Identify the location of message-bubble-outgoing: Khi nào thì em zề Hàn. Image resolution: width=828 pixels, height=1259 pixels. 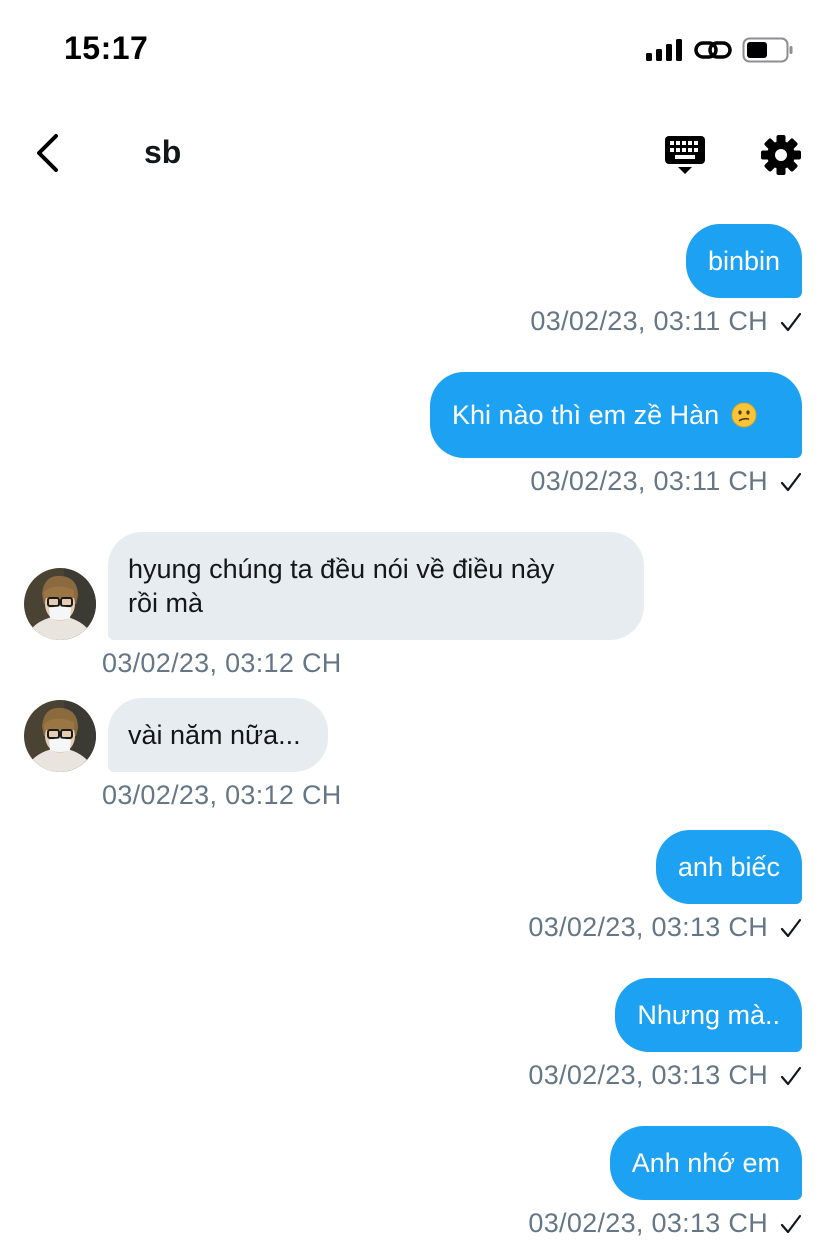
(616, 415).